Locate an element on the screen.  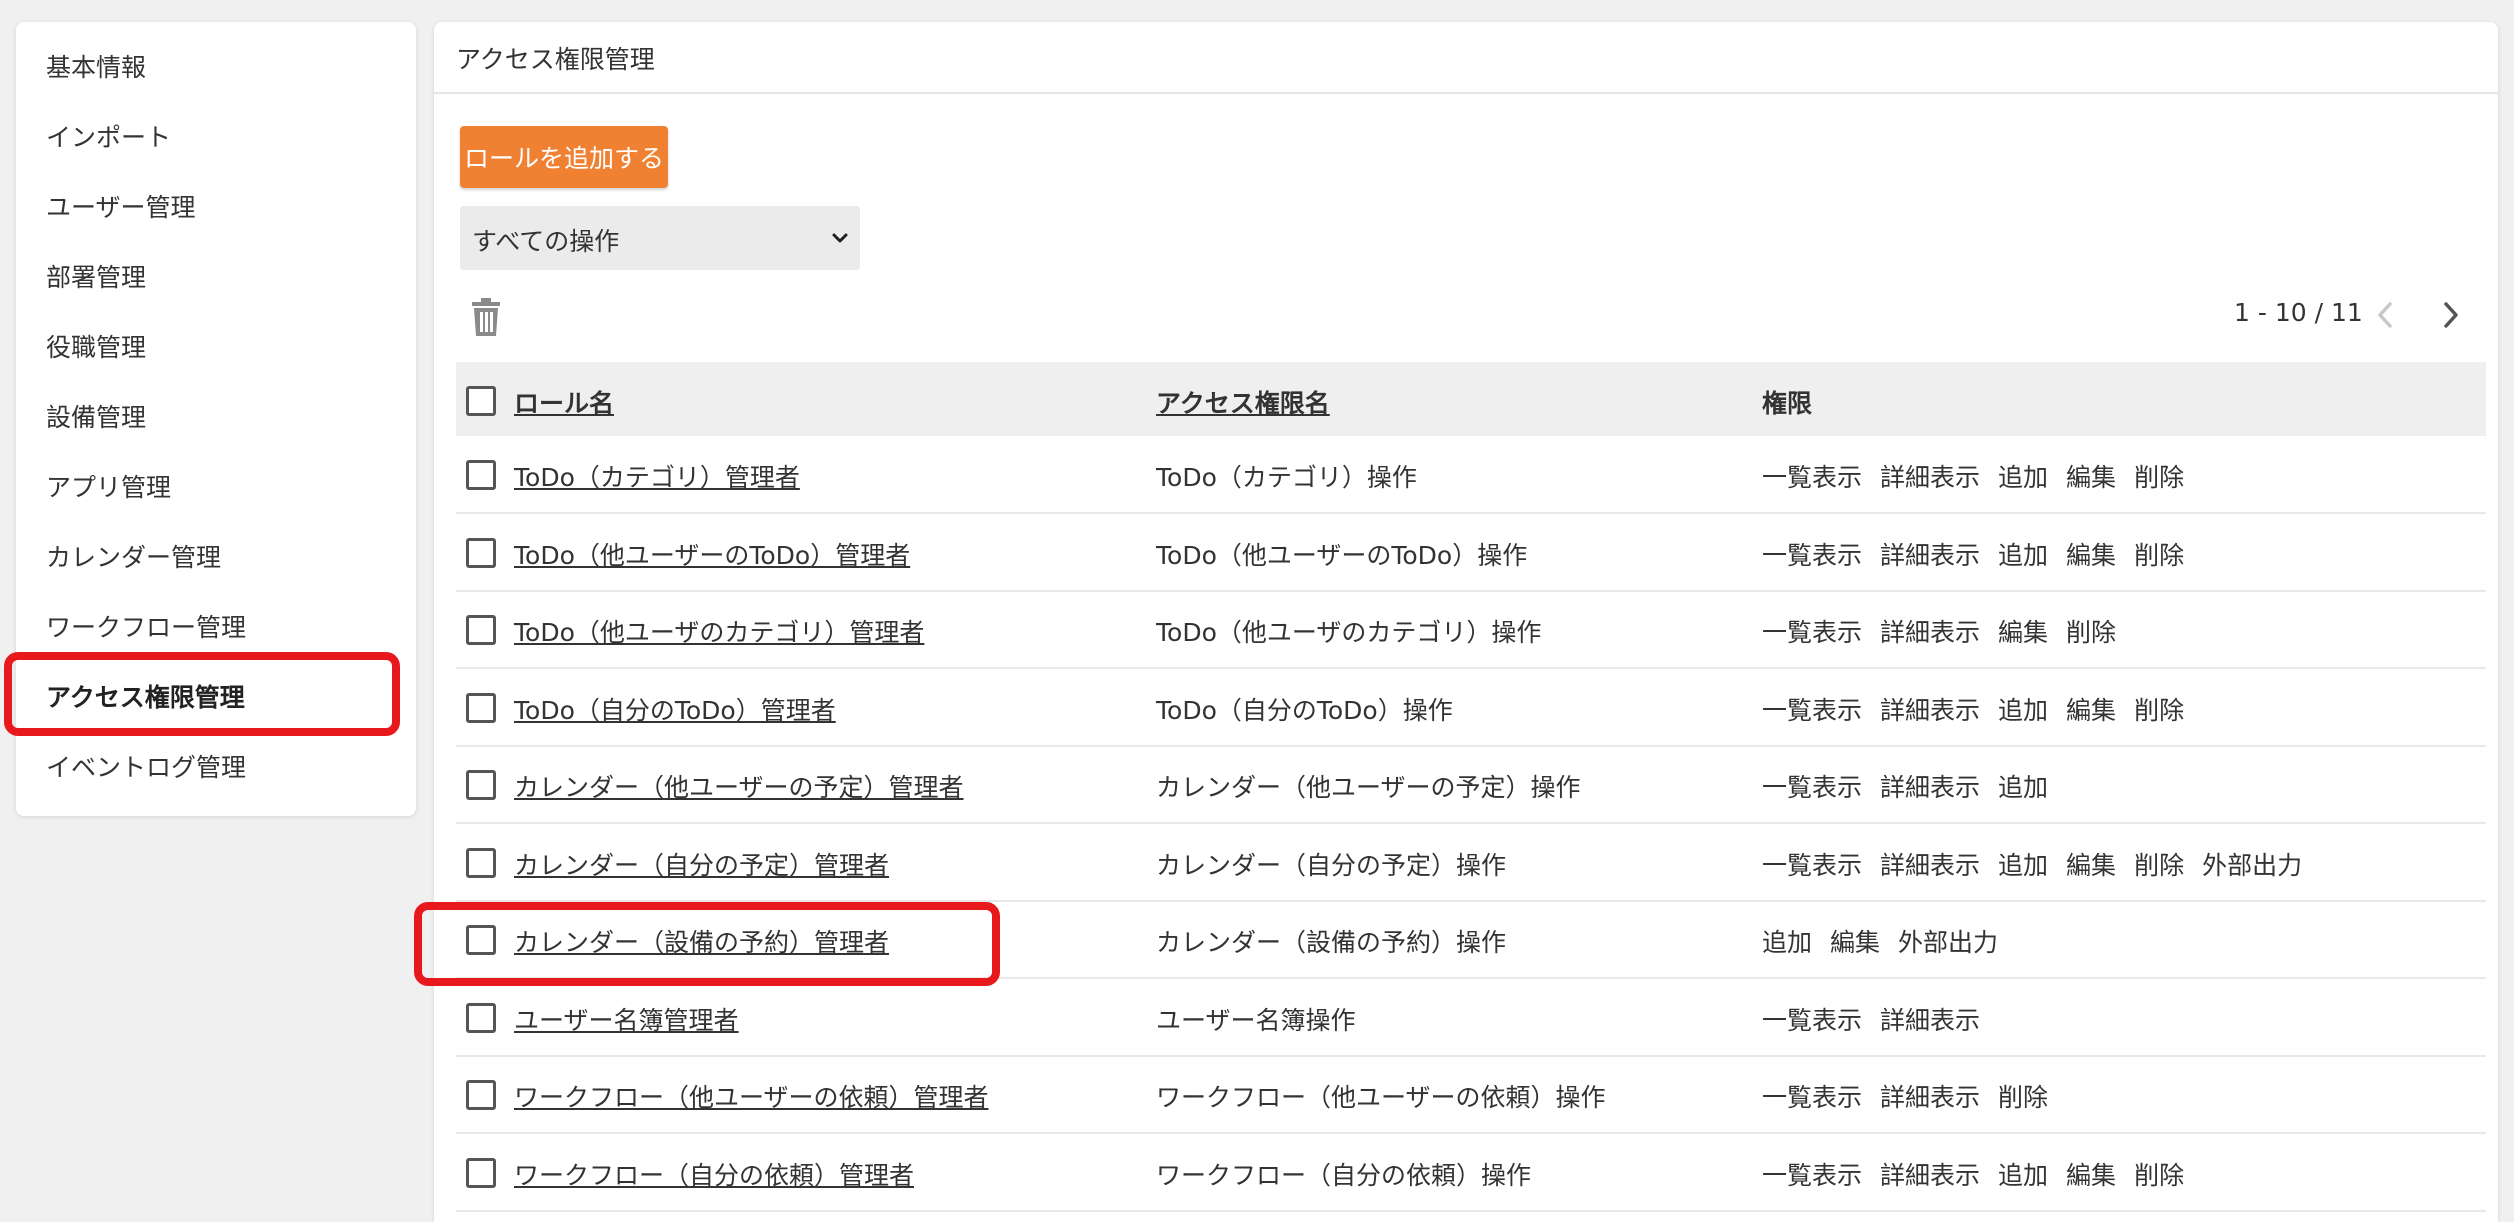
sidebar-item: インポート is located at coordinates (108, 138).